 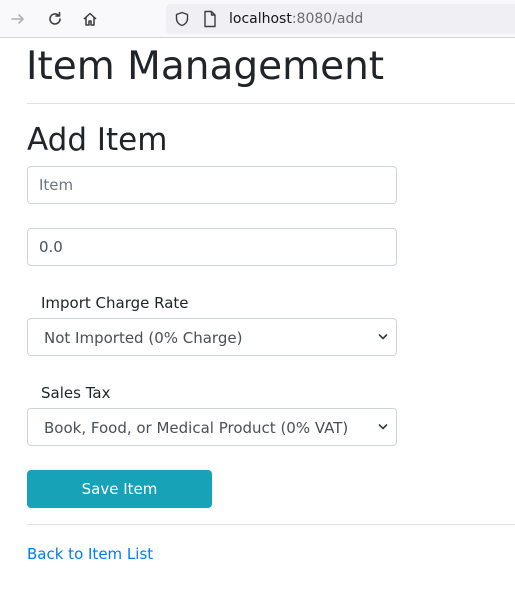 I want to click on import-charge-select: Not Imported (0% Charge), so click(x=212, y=337).